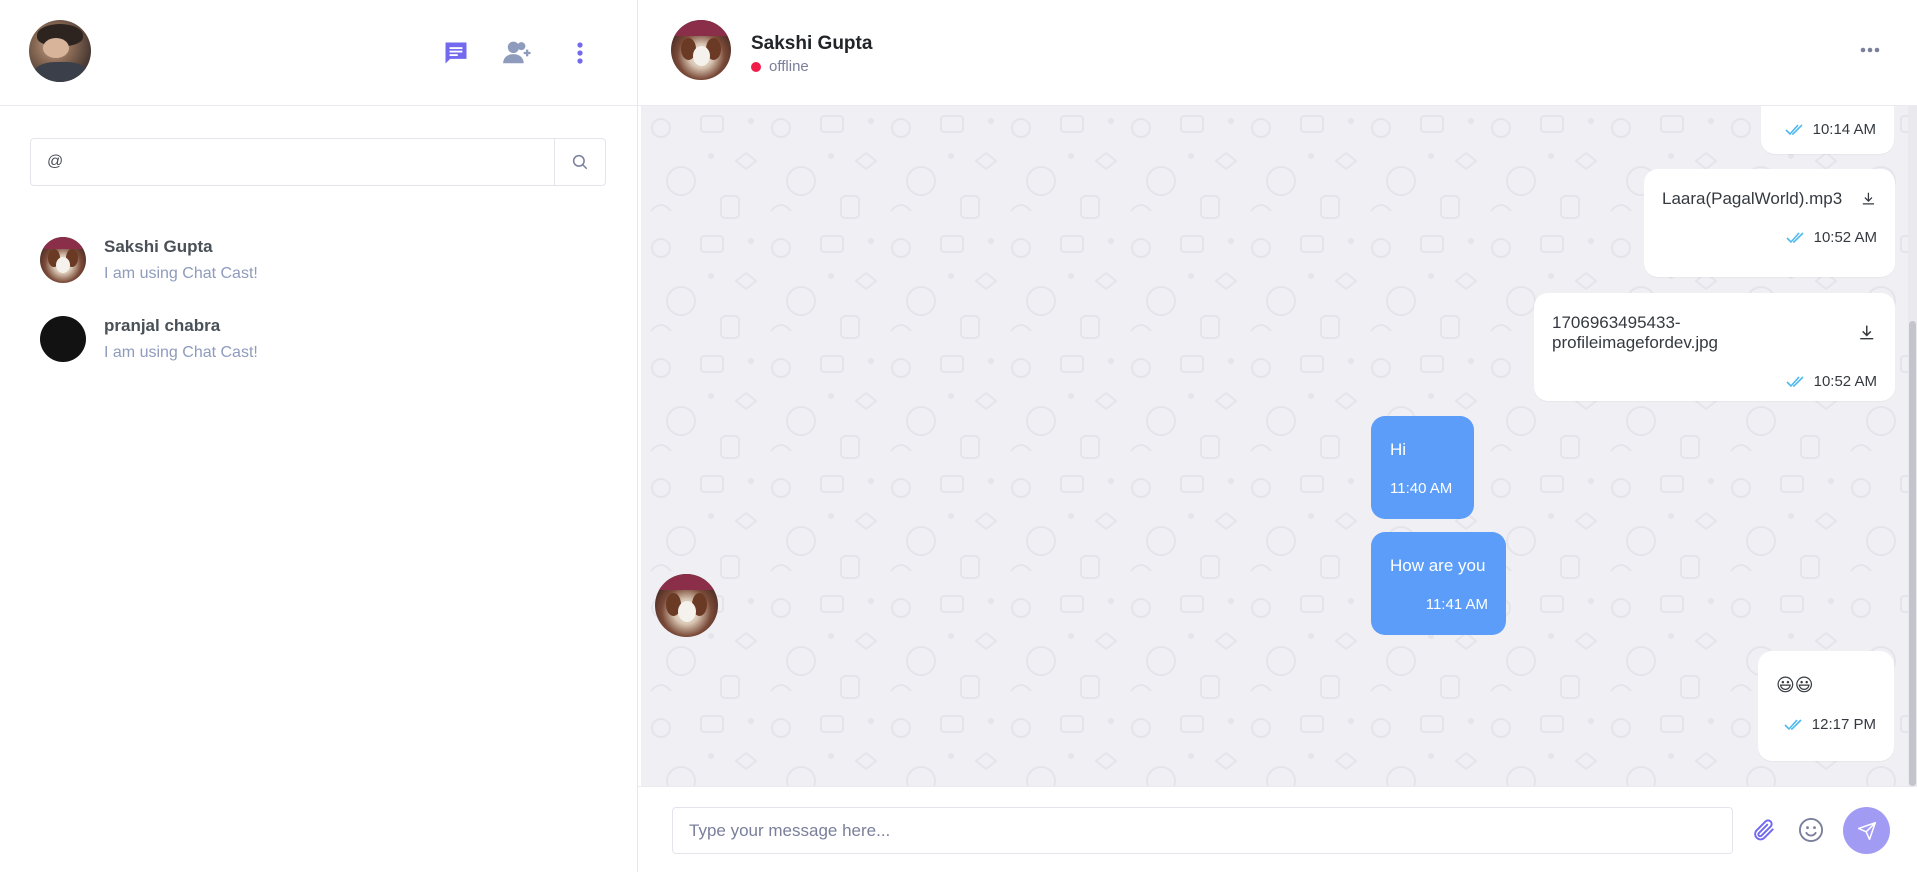  I want to click on message-text: How are you, so click(1438, 565).